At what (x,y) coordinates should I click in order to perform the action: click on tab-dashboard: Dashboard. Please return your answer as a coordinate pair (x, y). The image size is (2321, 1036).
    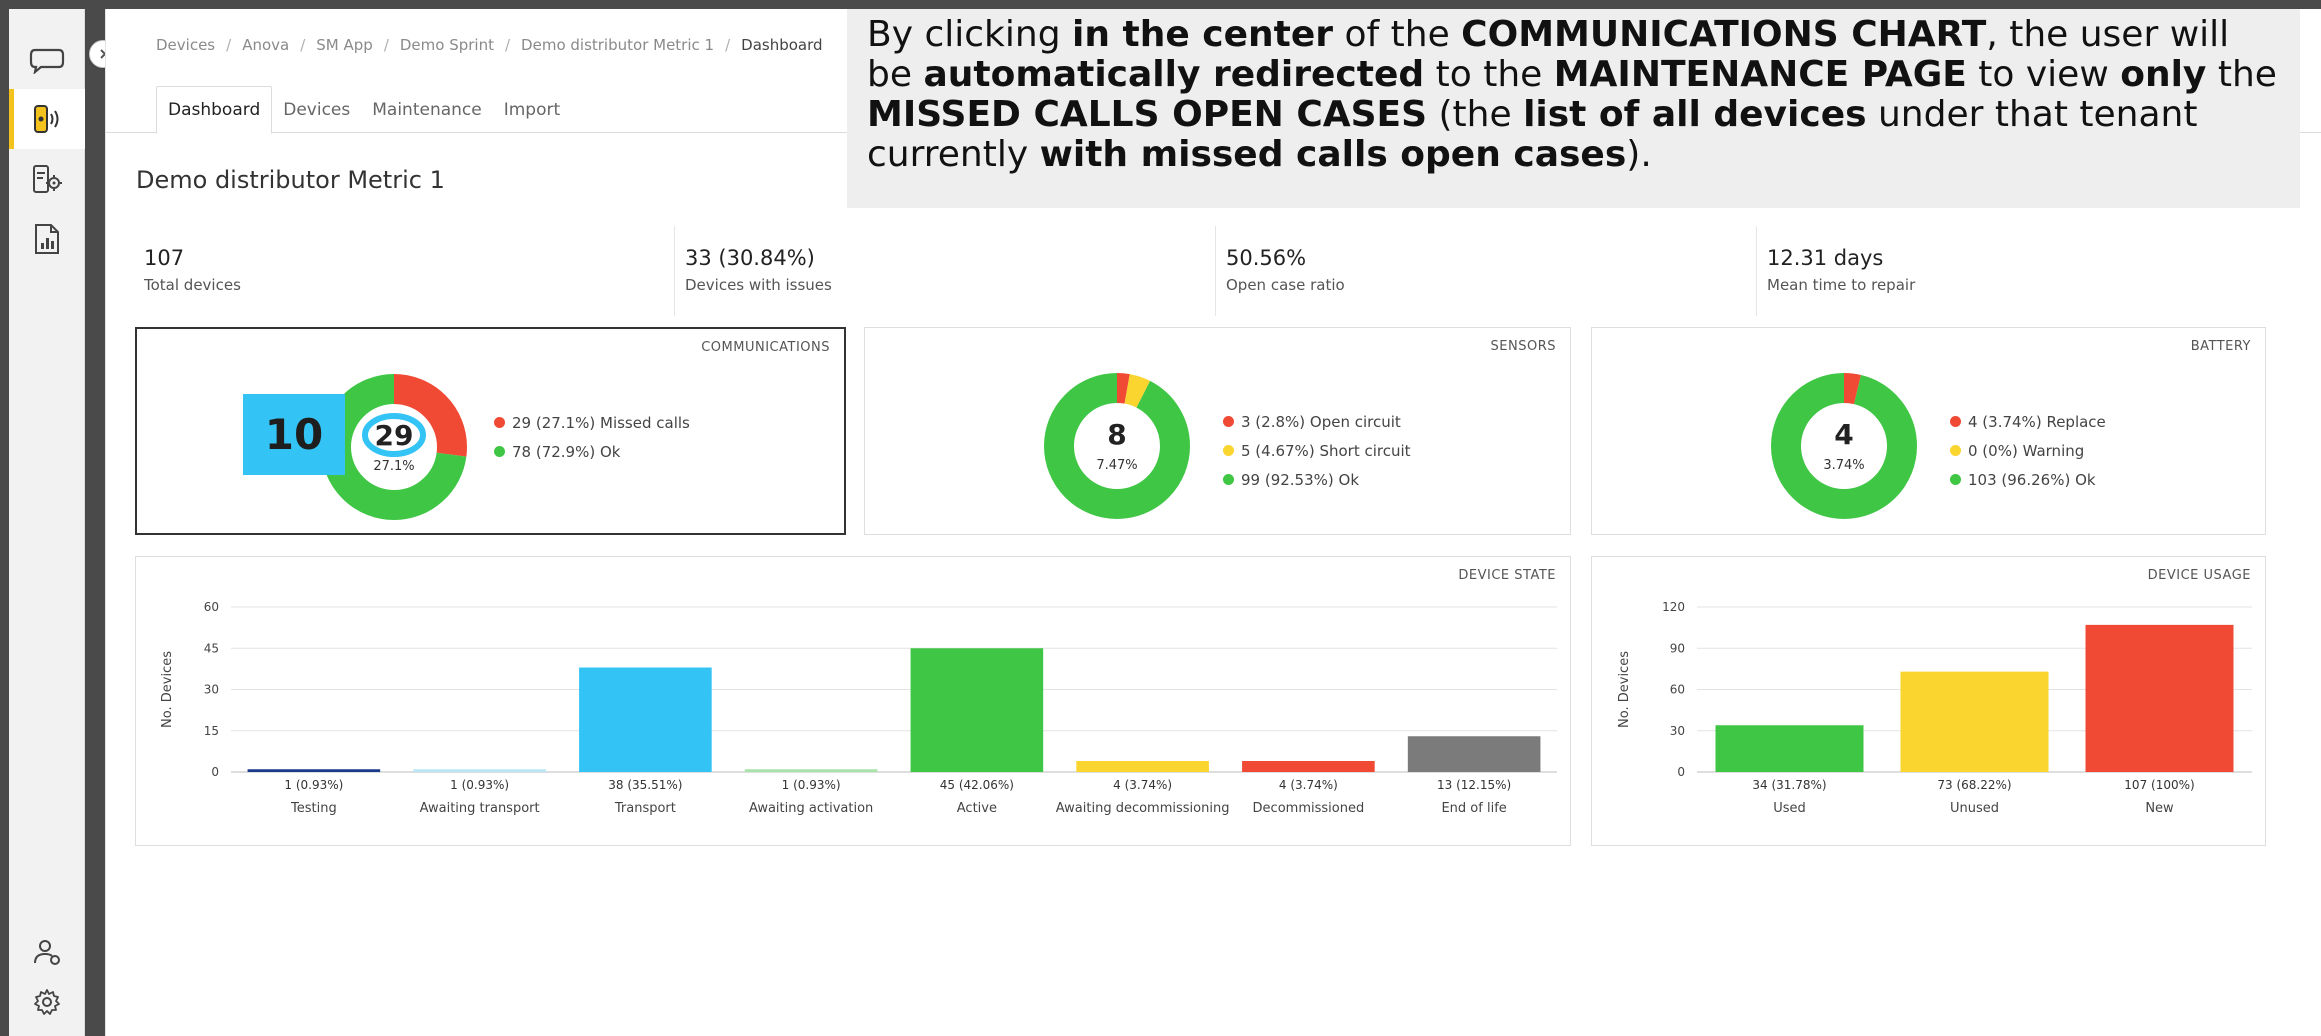
    Looking at the image, I should click on (214, 110).